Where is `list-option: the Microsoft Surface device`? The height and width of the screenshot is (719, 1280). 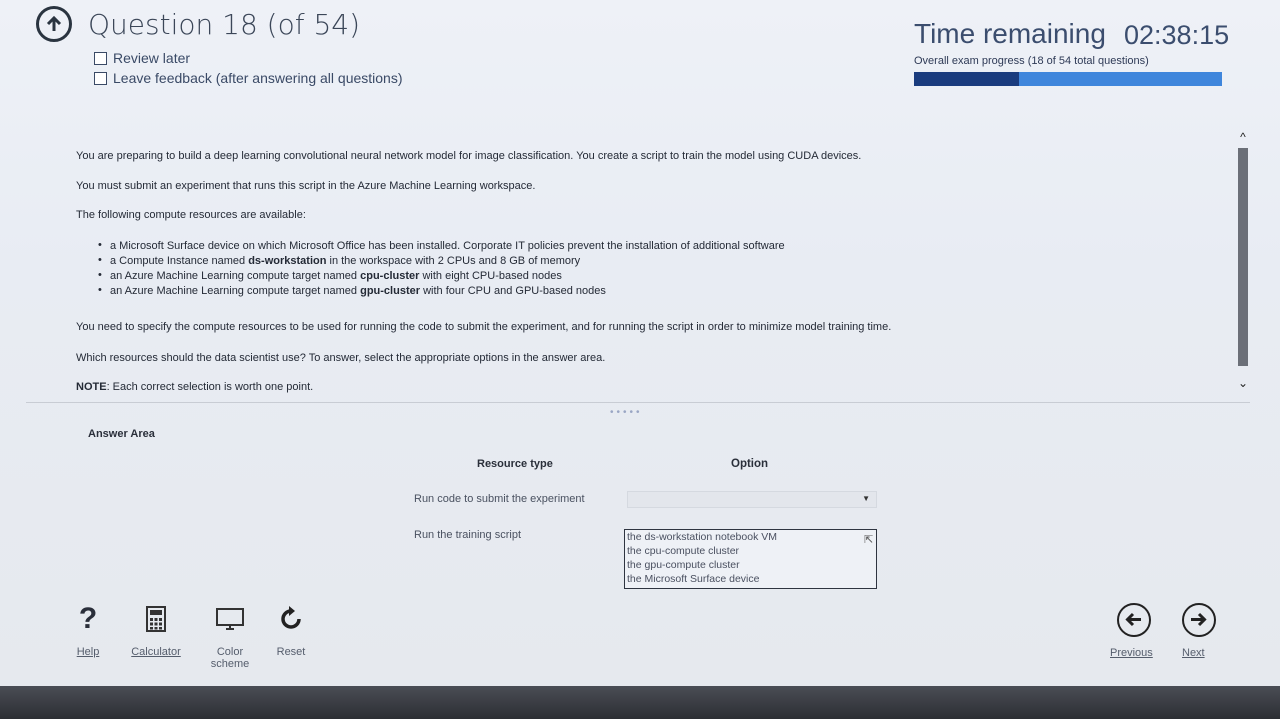 list-option: the Microsoft Surface device is located at coordinates (750, 579).